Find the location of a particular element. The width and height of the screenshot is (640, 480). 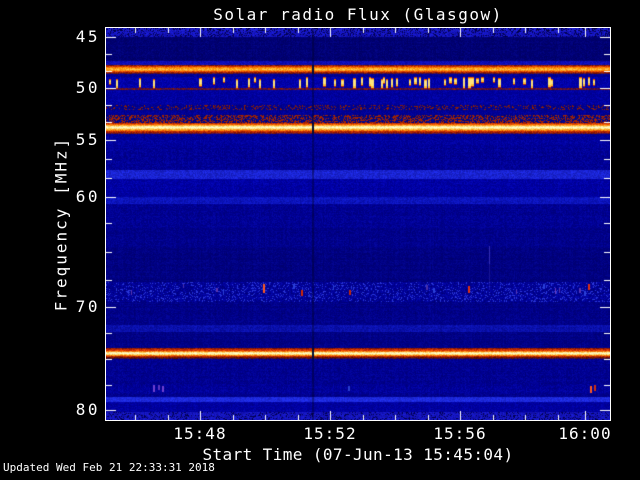

chart-title: Solar radio Flux (Glasgow) is located at coordinates (358, 14).